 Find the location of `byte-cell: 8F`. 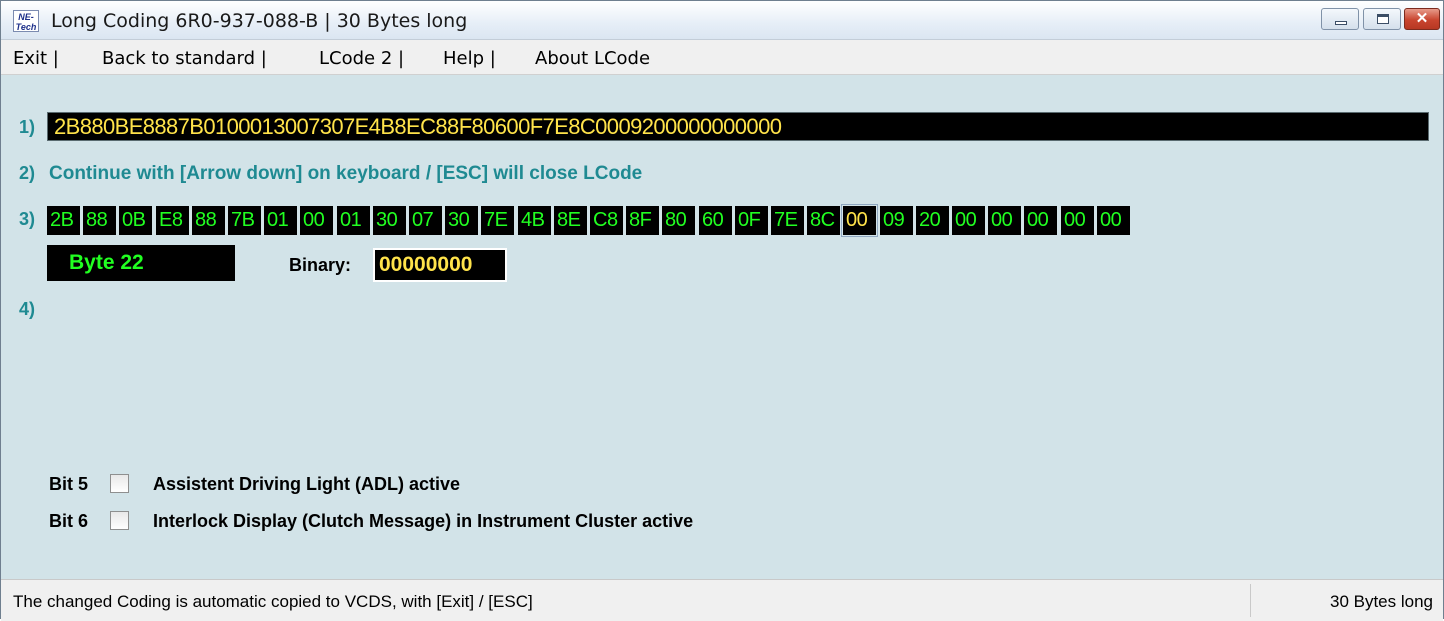

byte-cell: 8F is located at coordinates (642, 220).